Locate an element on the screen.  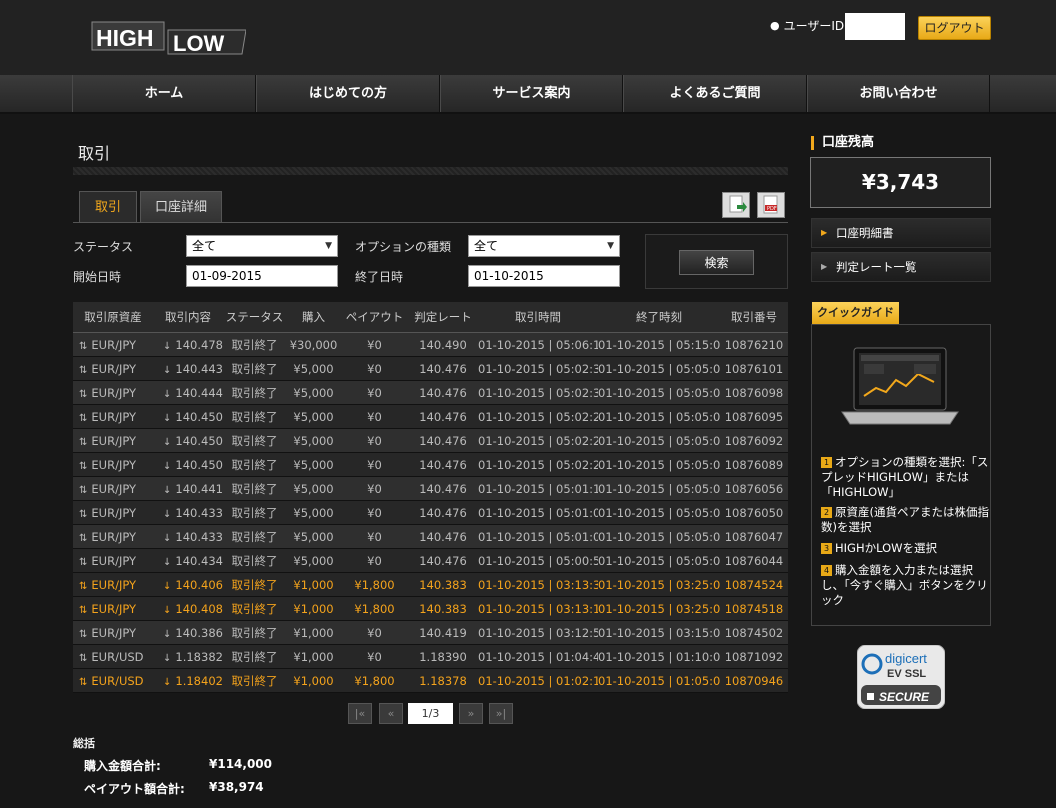
next-page-button: » is located at coordinates (471, 713).